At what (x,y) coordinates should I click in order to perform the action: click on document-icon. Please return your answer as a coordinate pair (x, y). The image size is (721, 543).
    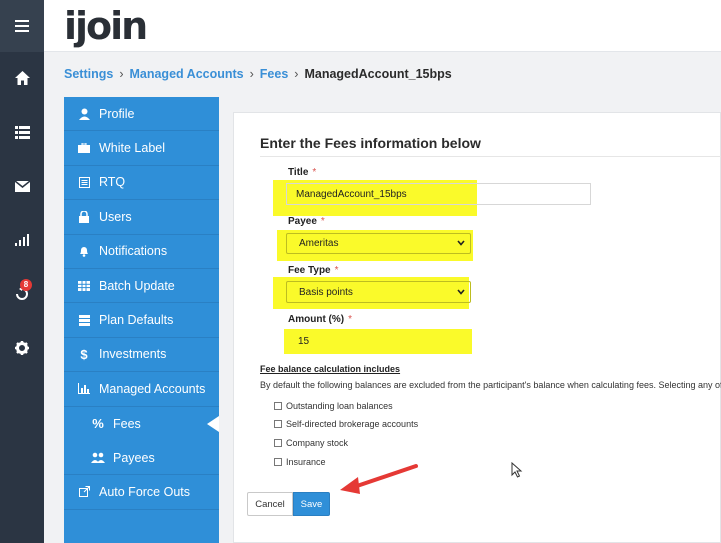
    Looking at the image, I should click on (84, 182).